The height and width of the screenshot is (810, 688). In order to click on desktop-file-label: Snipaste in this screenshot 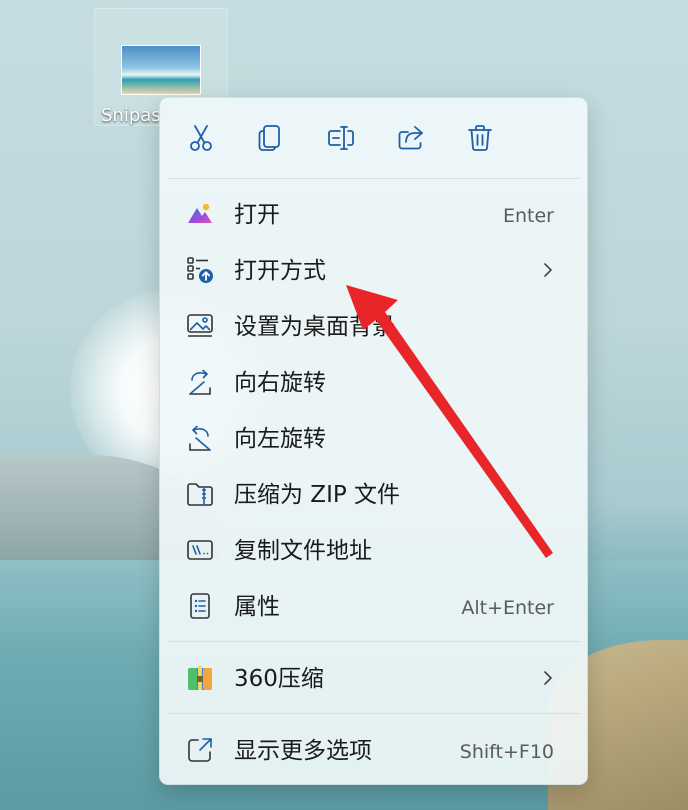, I will do `click(131, 115)`.